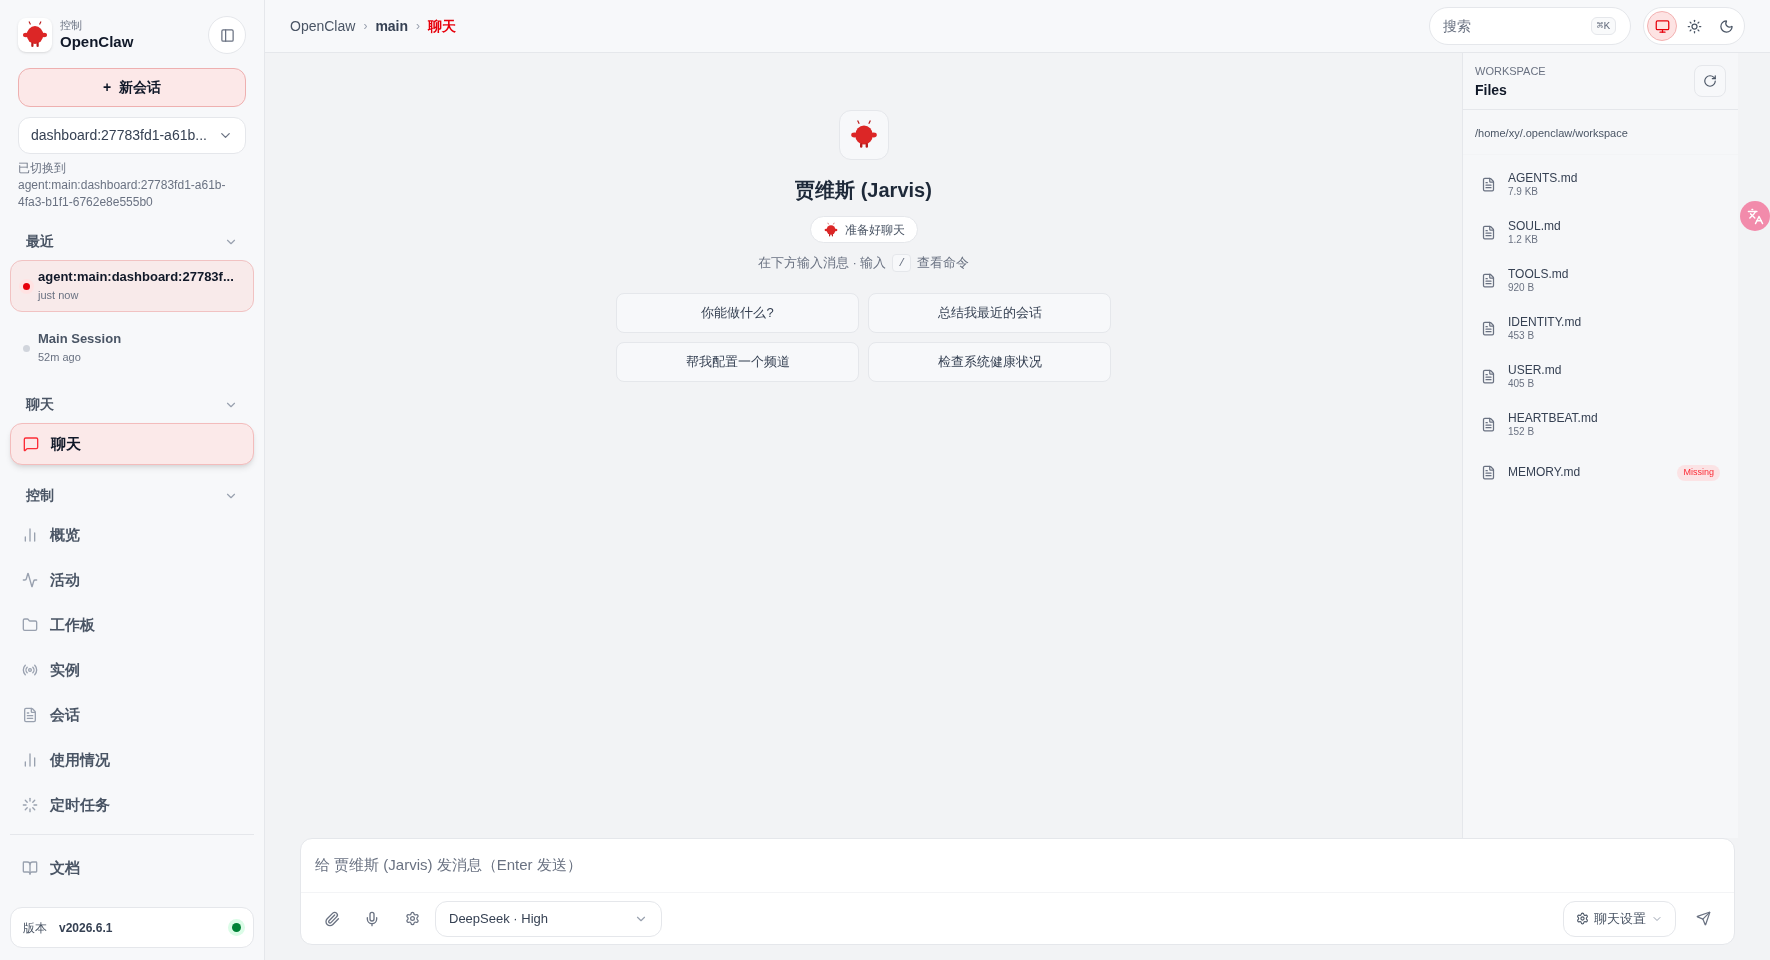  Describe the element at coordinates (1510, 72) in the screenshot. I see `panel-caption: WORKSPACE` at that location.